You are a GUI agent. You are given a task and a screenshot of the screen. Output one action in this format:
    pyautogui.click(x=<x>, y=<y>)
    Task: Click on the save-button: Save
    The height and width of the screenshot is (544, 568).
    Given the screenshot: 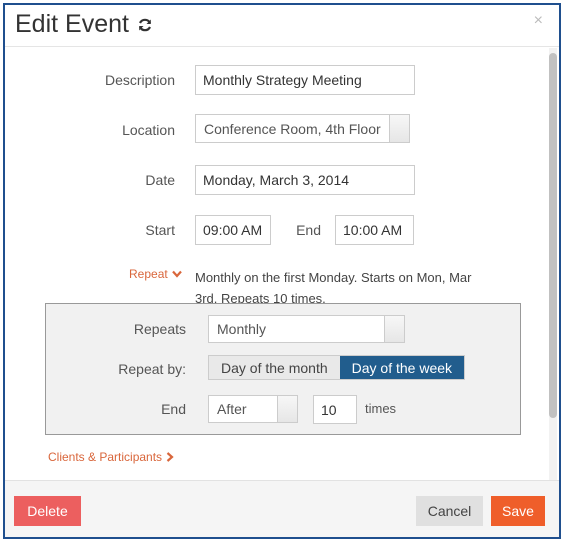 What is the action you would take?
    pyautogui.click(x=518, y=511)
    